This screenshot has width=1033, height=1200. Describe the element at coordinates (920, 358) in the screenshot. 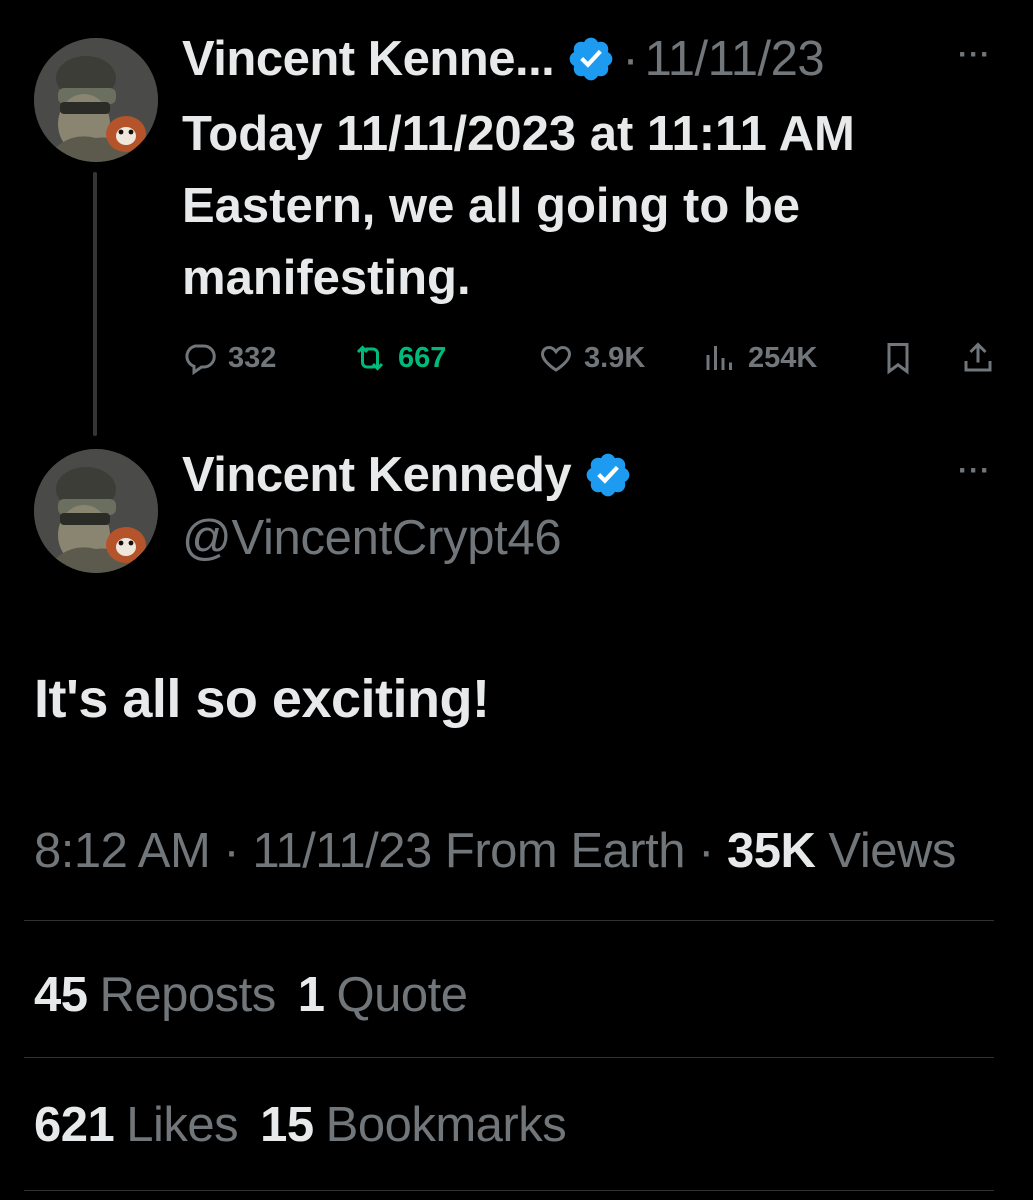

I see `bookmark-button` at that location.